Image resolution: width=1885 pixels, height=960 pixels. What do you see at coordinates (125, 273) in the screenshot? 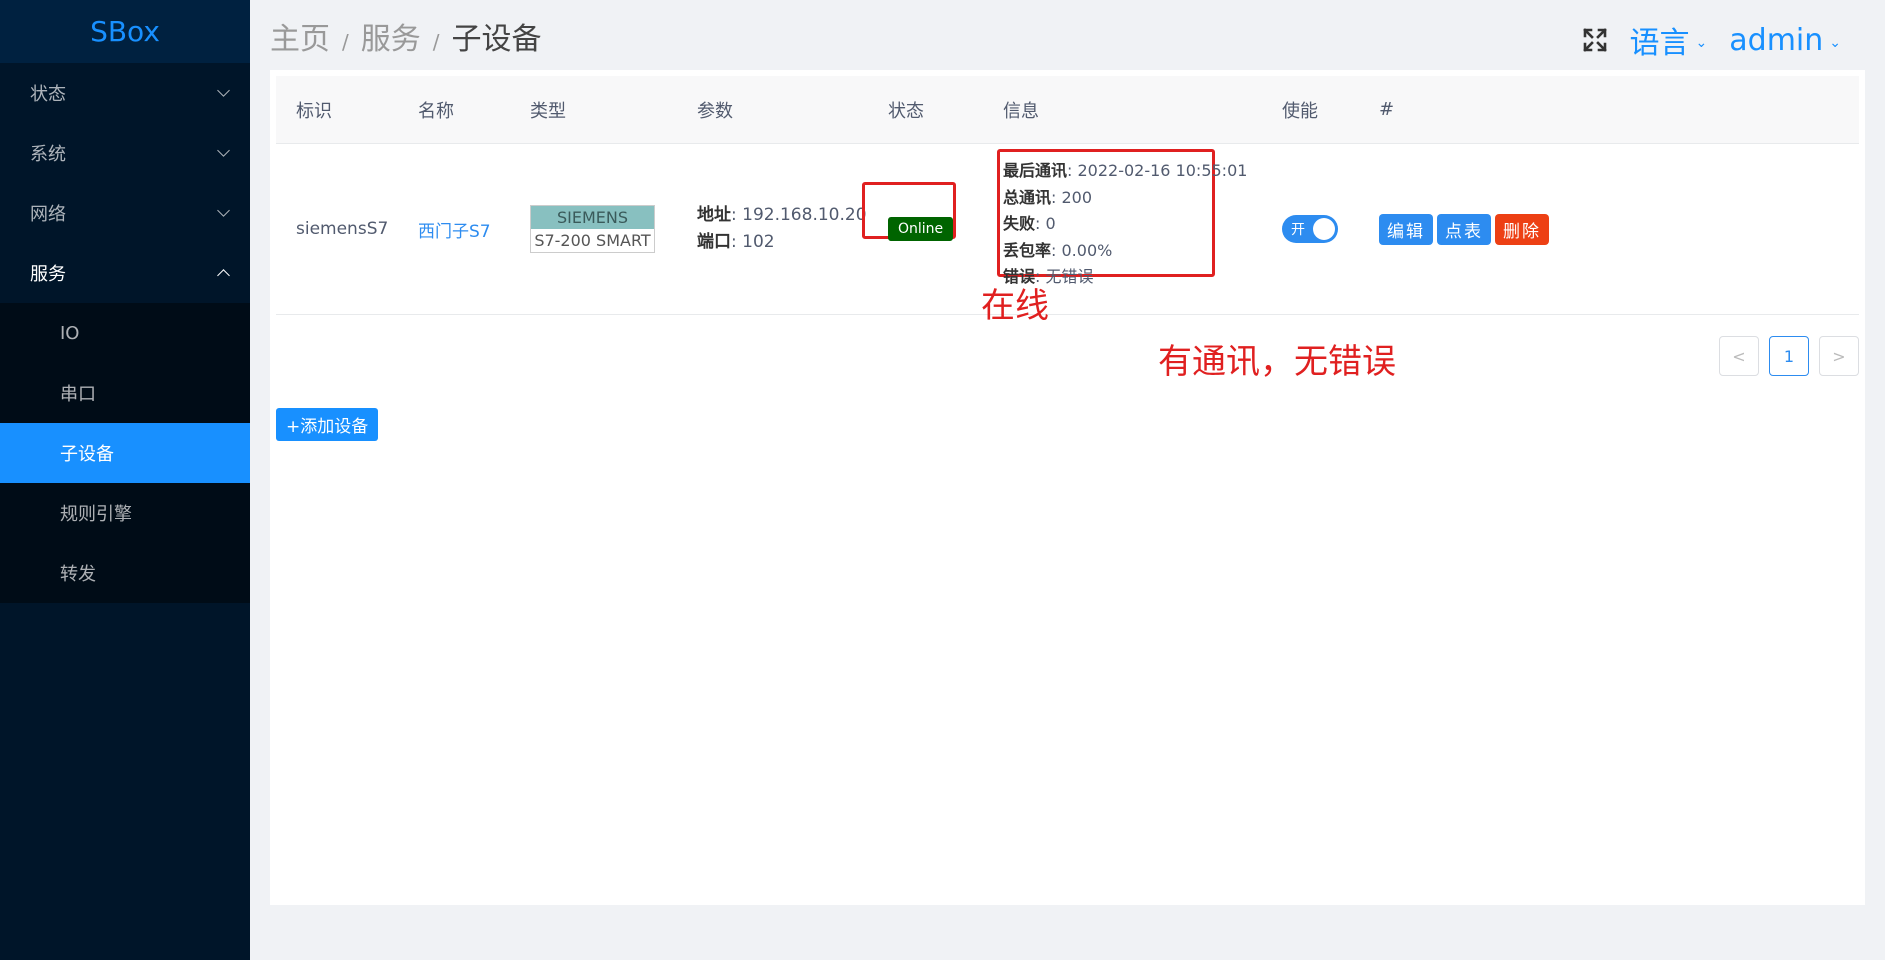
I see `menu-service: 服务` at bounding box center [125, 273].